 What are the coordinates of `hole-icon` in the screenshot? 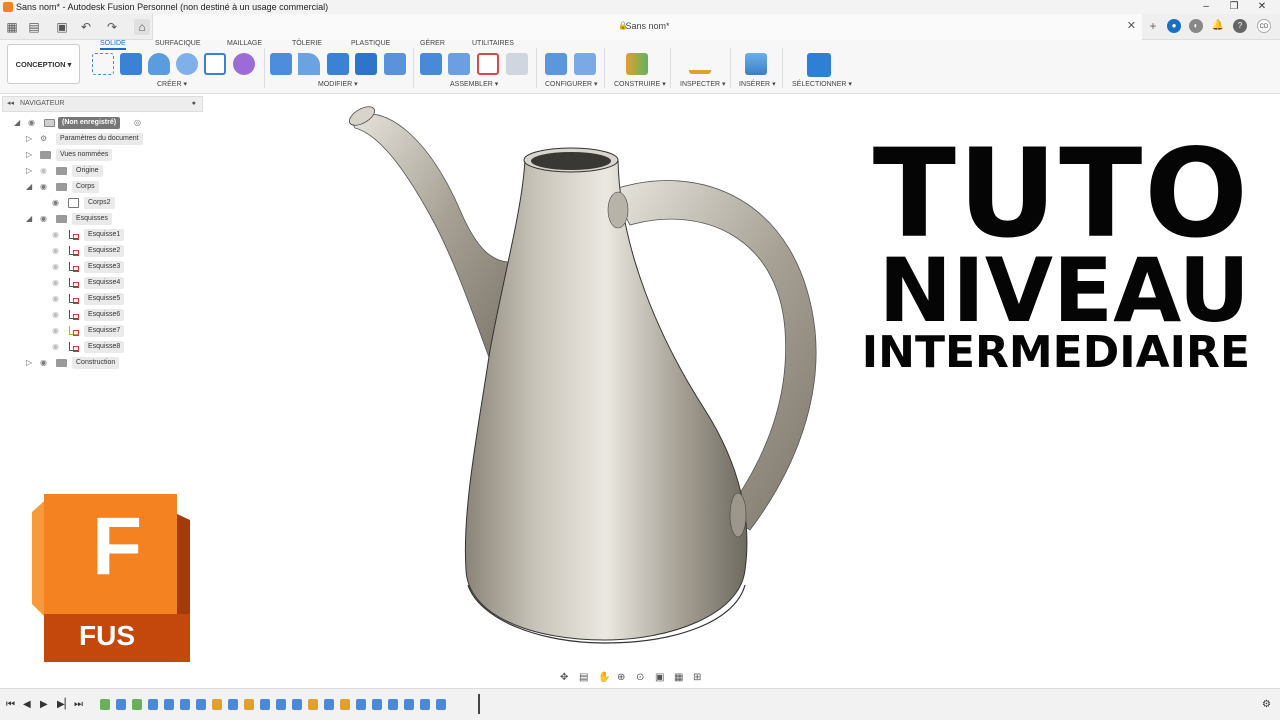 It's located at (187, 64).